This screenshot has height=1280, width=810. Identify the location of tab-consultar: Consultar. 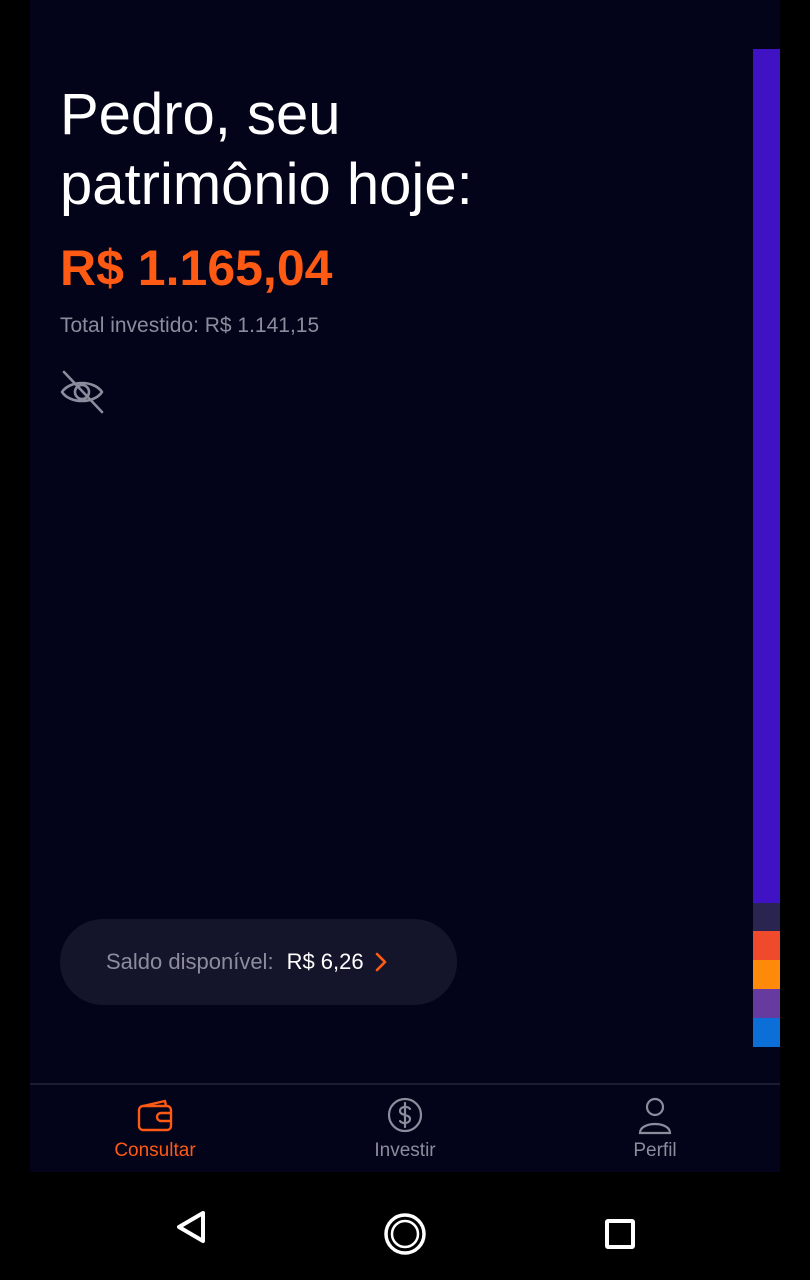
(155, 1128).